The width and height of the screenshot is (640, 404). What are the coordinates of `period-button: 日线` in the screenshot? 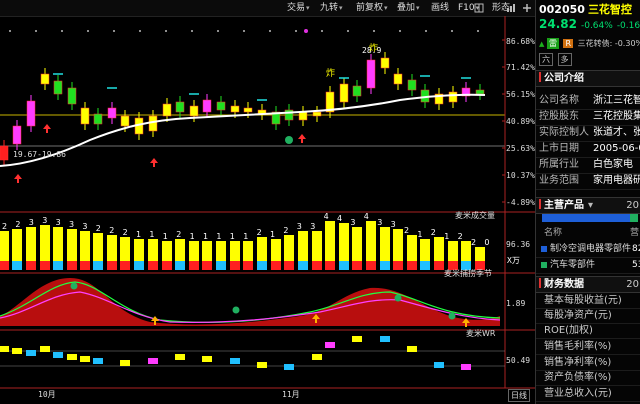 It's located at (519, 395).